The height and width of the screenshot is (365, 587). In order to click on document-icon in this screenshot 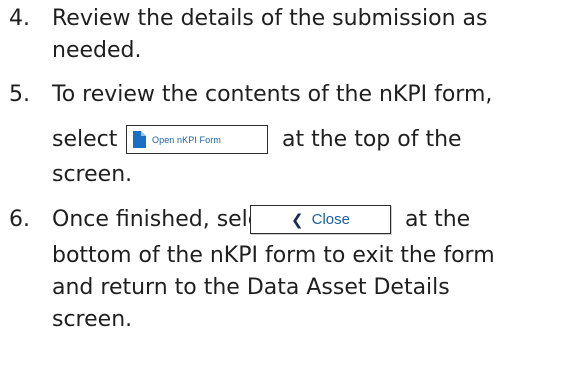, I will do `click(139, 139)`.